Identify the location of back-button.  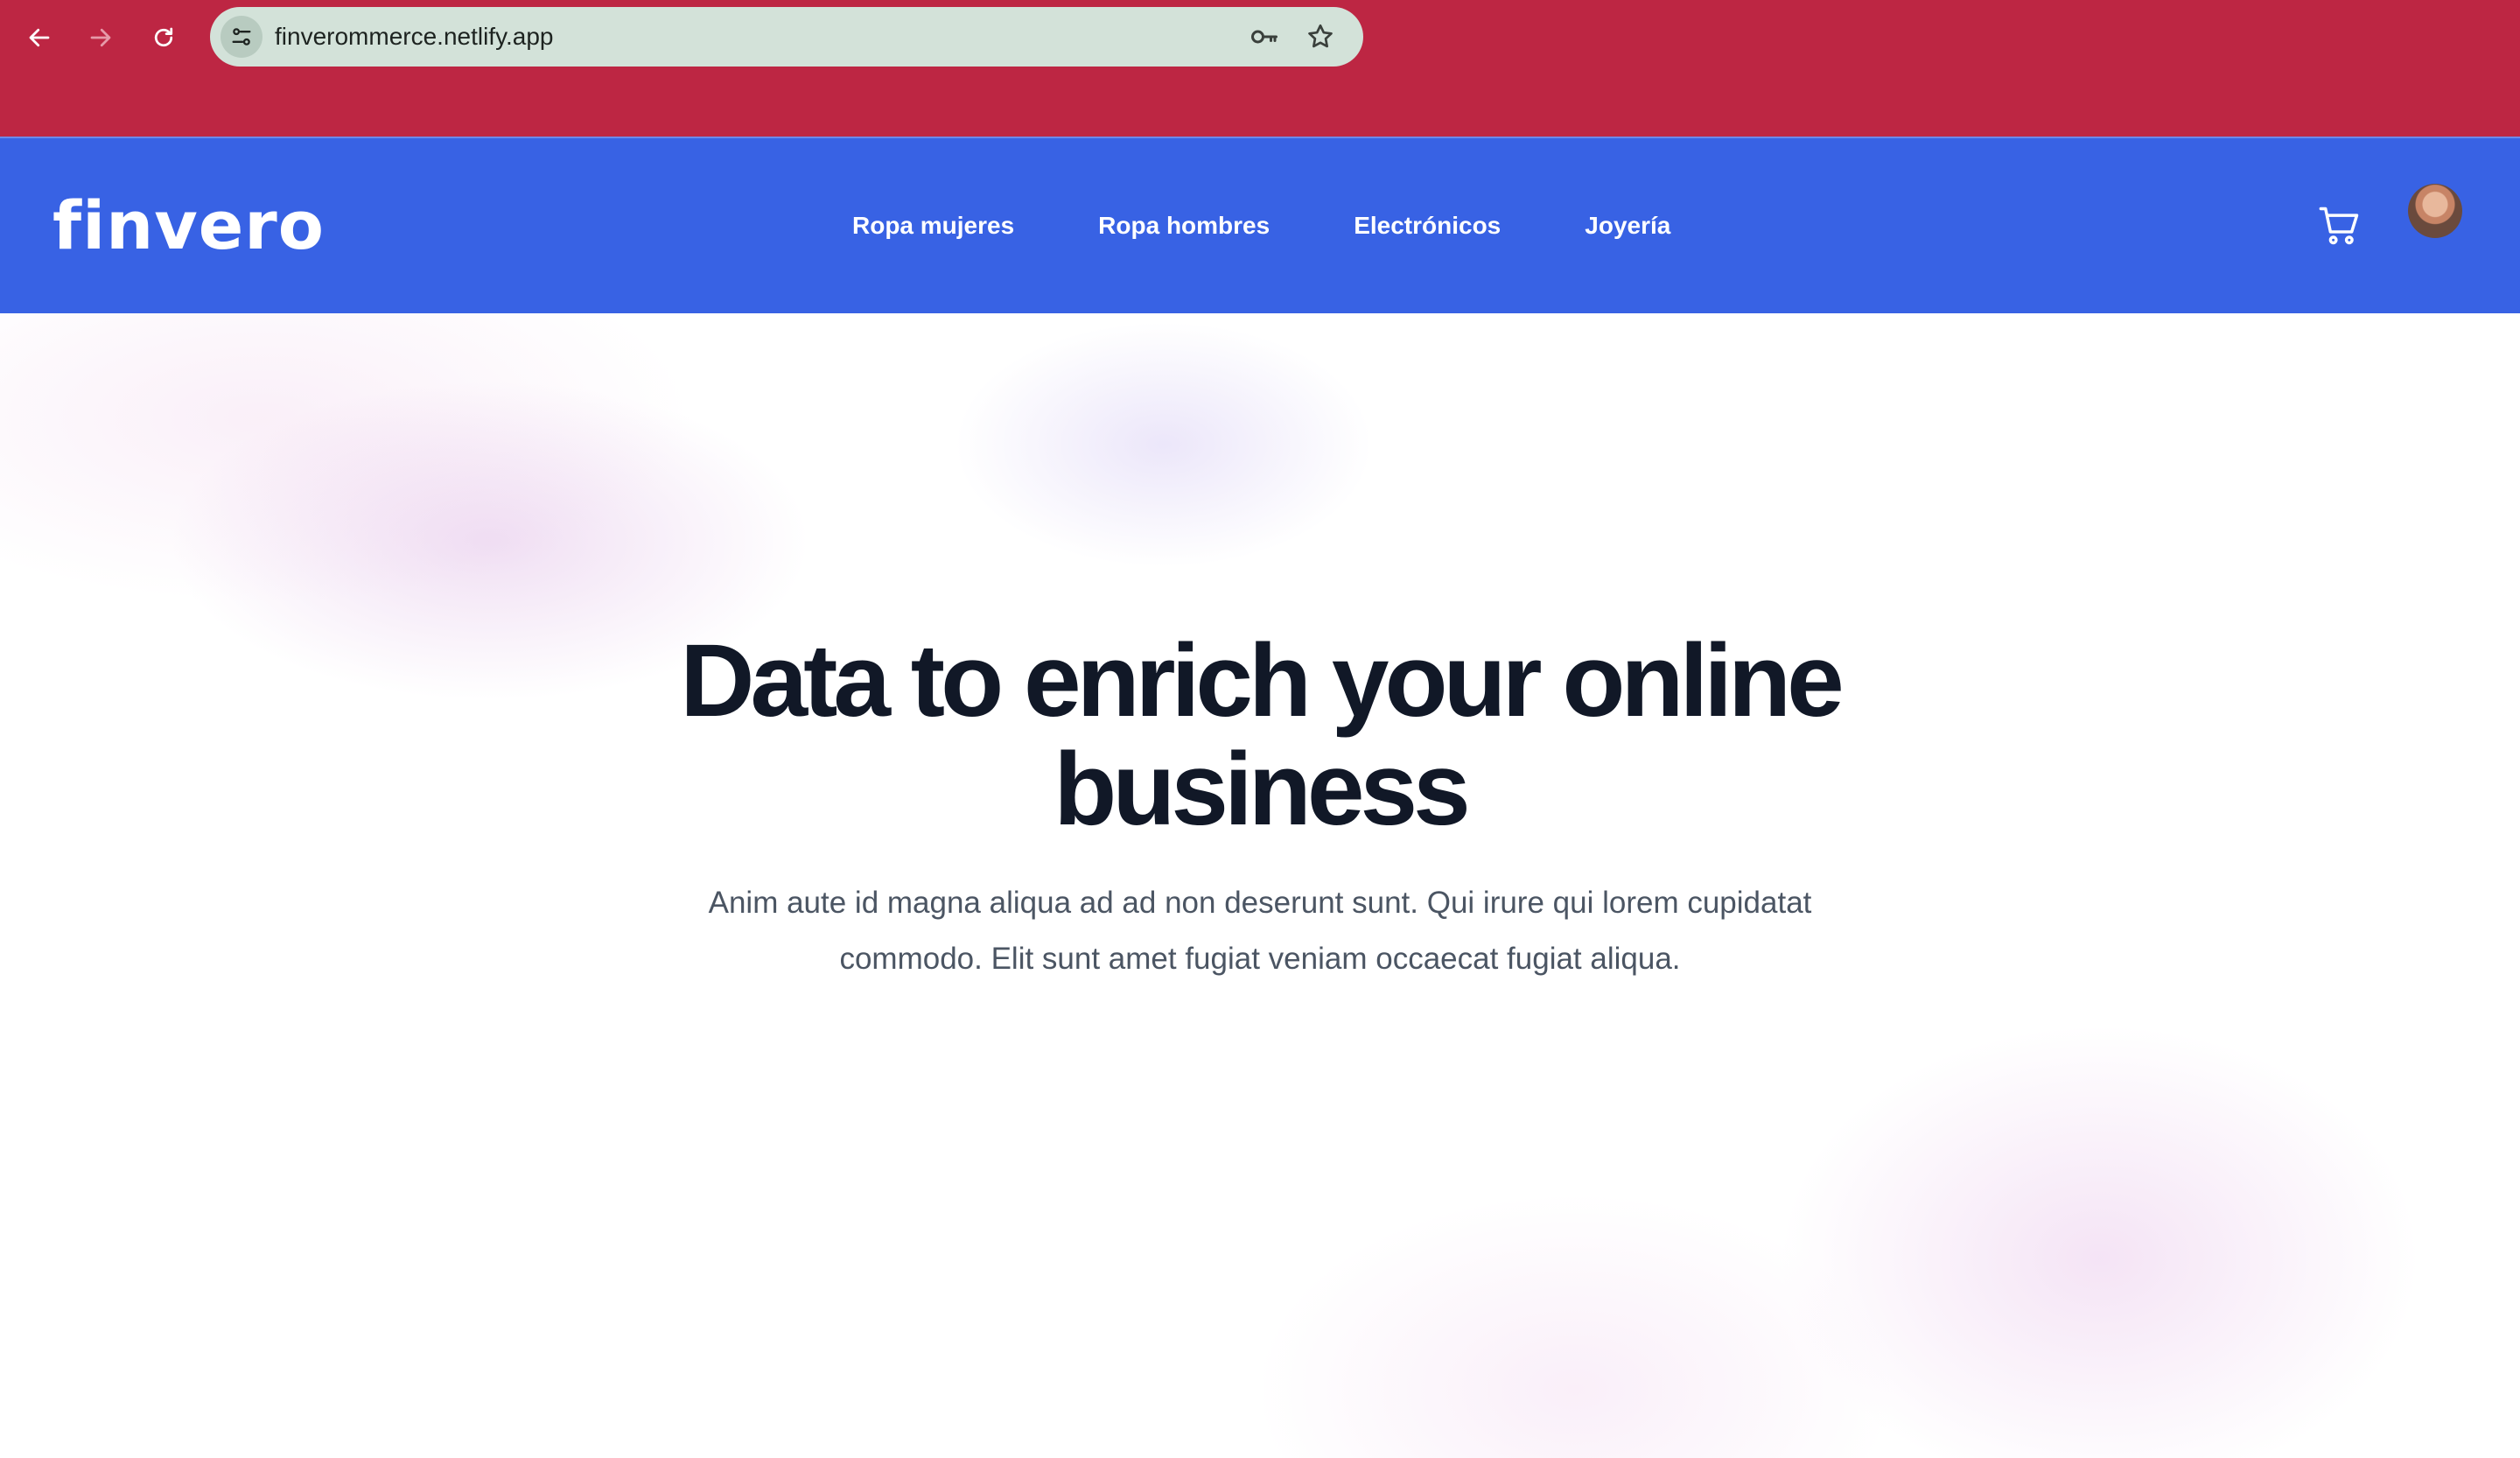
(39, 38).